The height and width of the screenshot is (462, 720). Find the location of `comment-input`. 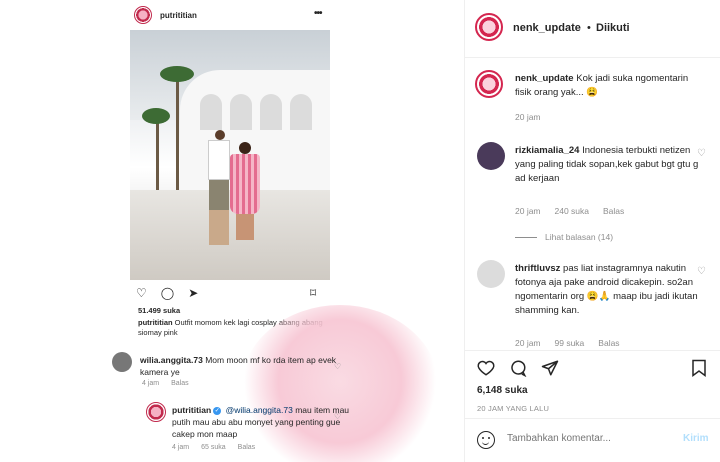

comment-input is located at coordinates (587, 438).